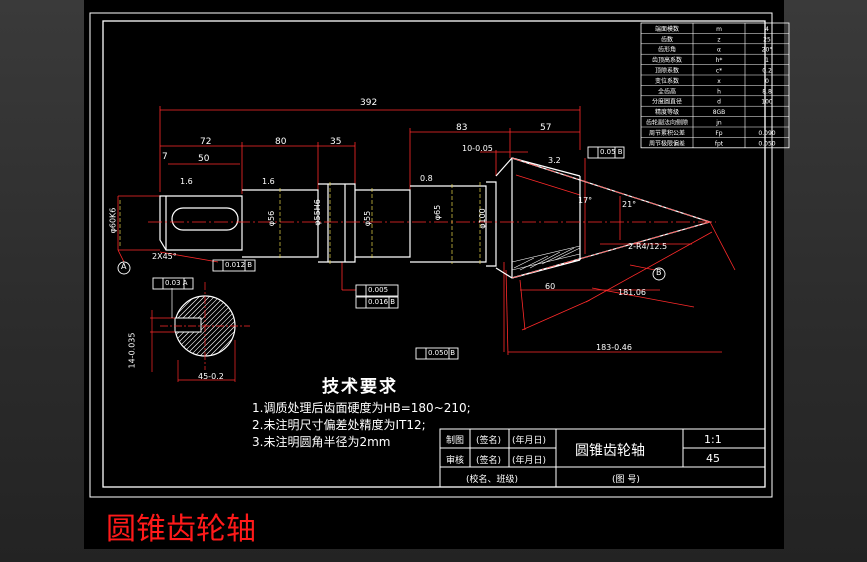 The height and width of the screenshot is (562, 867). What do you see at coordinates (713, 458) in the screenshot?
I see `tb-material: 45` at bounding box center [713, 458].